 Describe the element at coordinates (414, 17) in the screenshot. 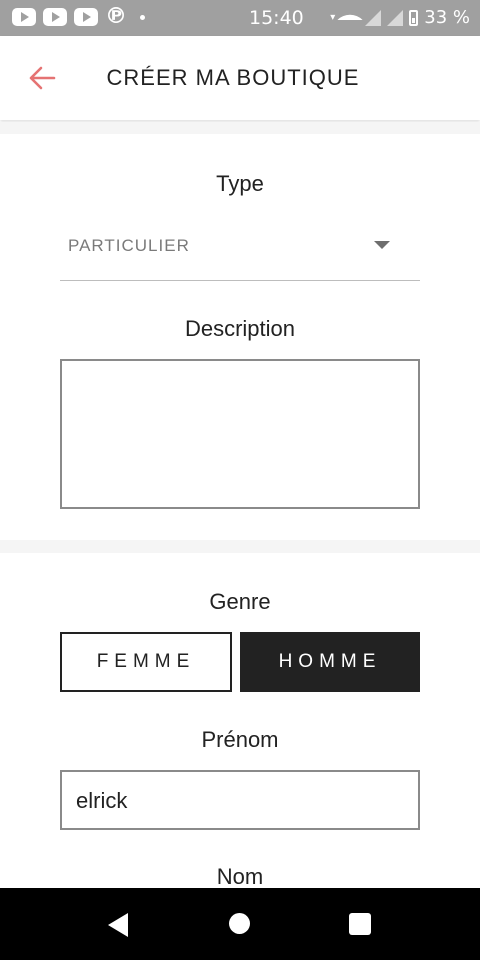

I see `battery-icon` at that location.